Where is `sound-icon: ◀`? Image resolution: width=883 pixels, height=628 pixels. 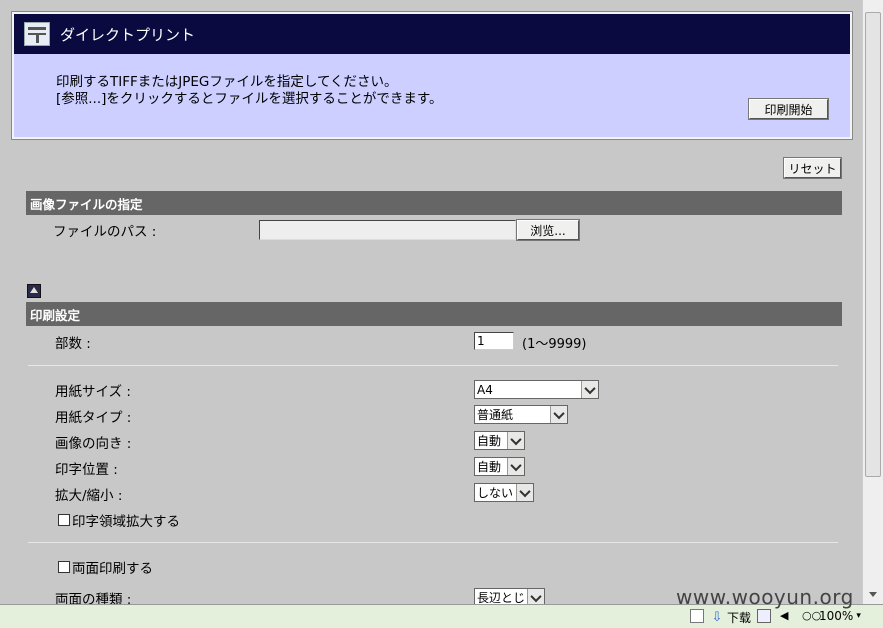 sound-icon: ◀ is located at coordinates (788, 616).